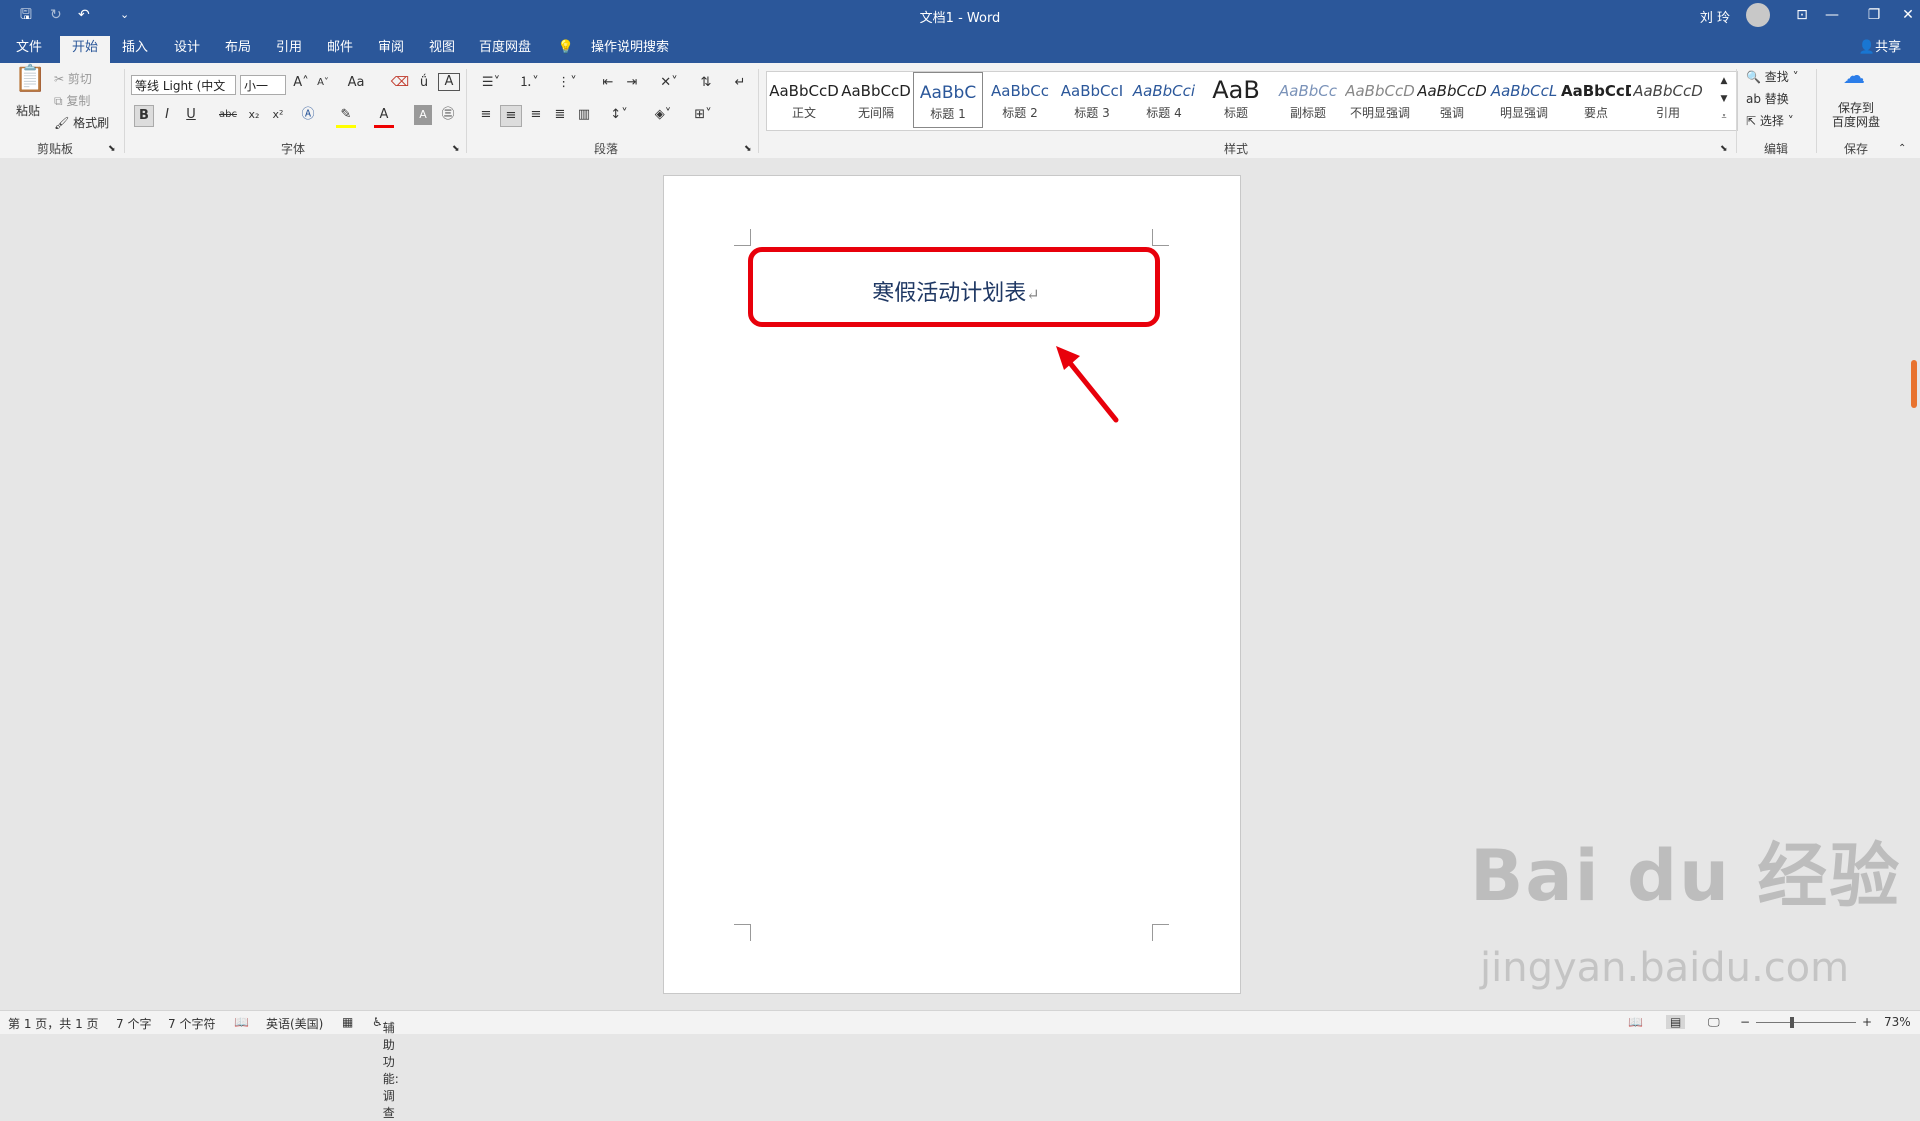  Describe the element at coordinates (703, 115) in the screenshot. I see `borders-icon: ⊞˅` at that location.